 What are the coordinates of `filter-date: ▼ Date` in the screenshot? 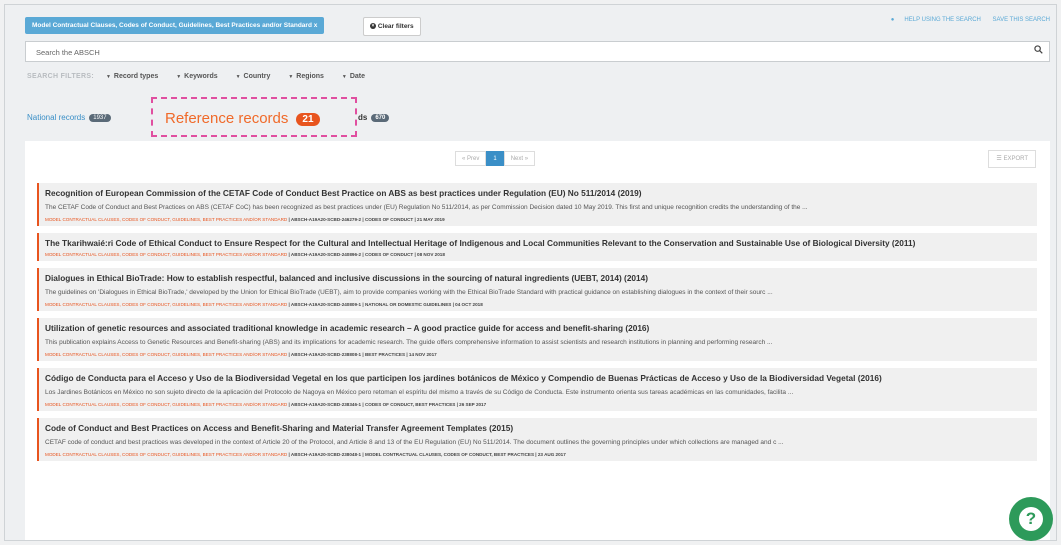 It's located at (353, 76).